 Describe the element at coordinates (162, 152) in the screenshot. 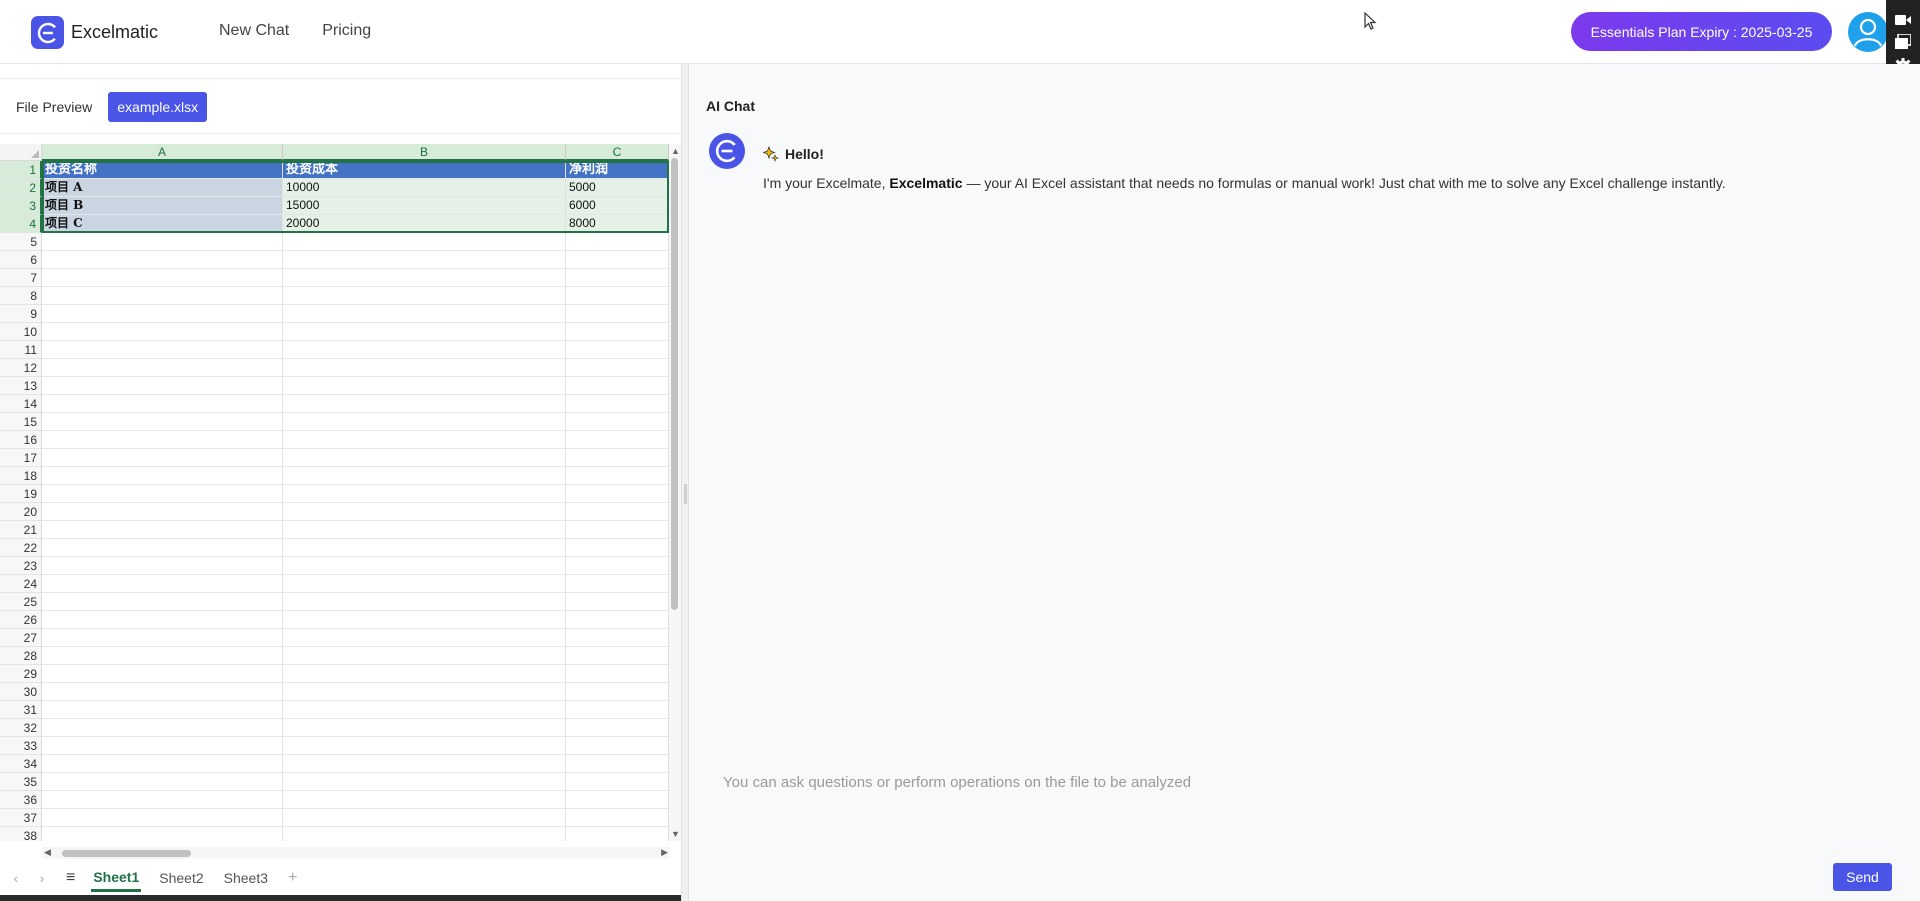

I see `column-header-a: A` at that location.